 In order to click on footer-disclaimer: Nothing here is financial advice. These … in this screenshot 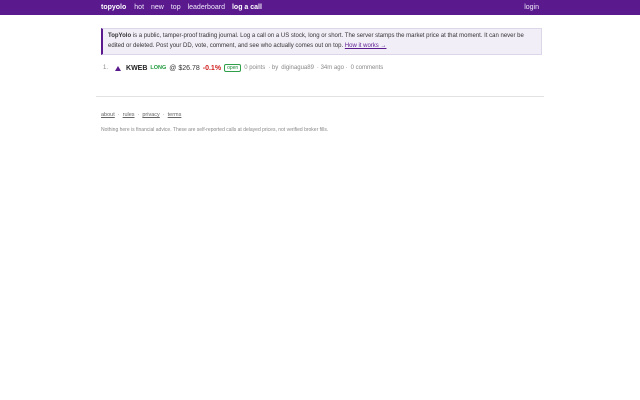, I will do `click(215, 130)`.